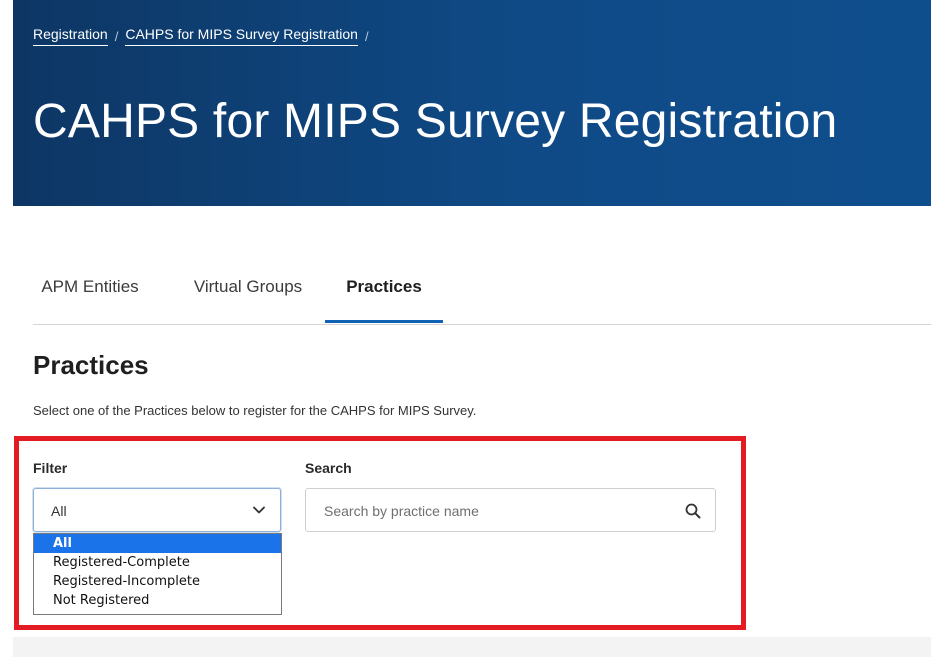 This screenshot has width=931, height=657. Describe the element at coordinates (472, 647) in the screenshot. I see `content-footer-band` at that location.